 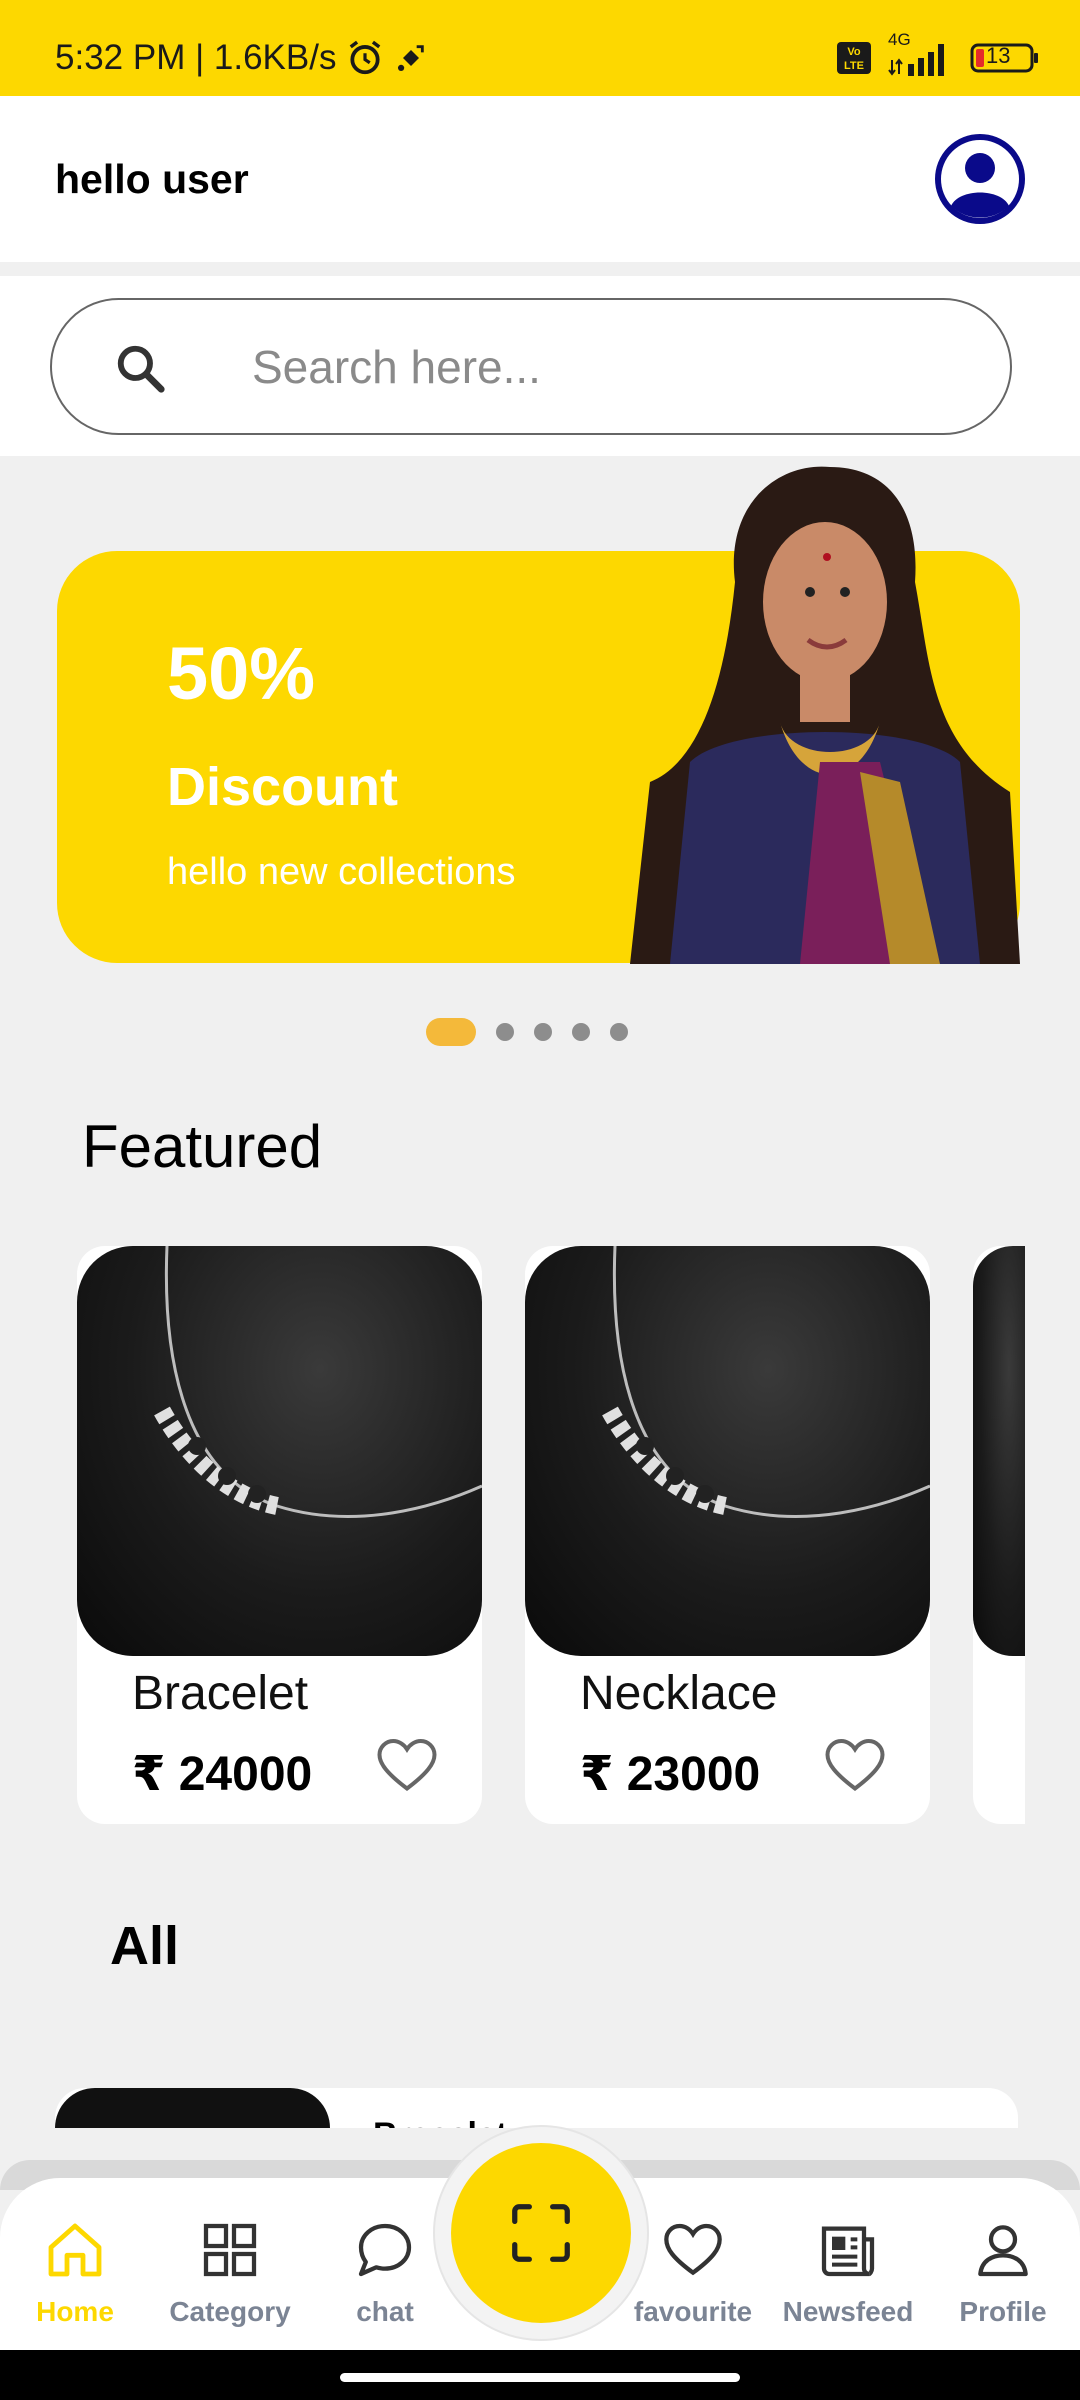 I want to click on product-card: Bracelet ₹ 24000, so click(x=279, y=1535).